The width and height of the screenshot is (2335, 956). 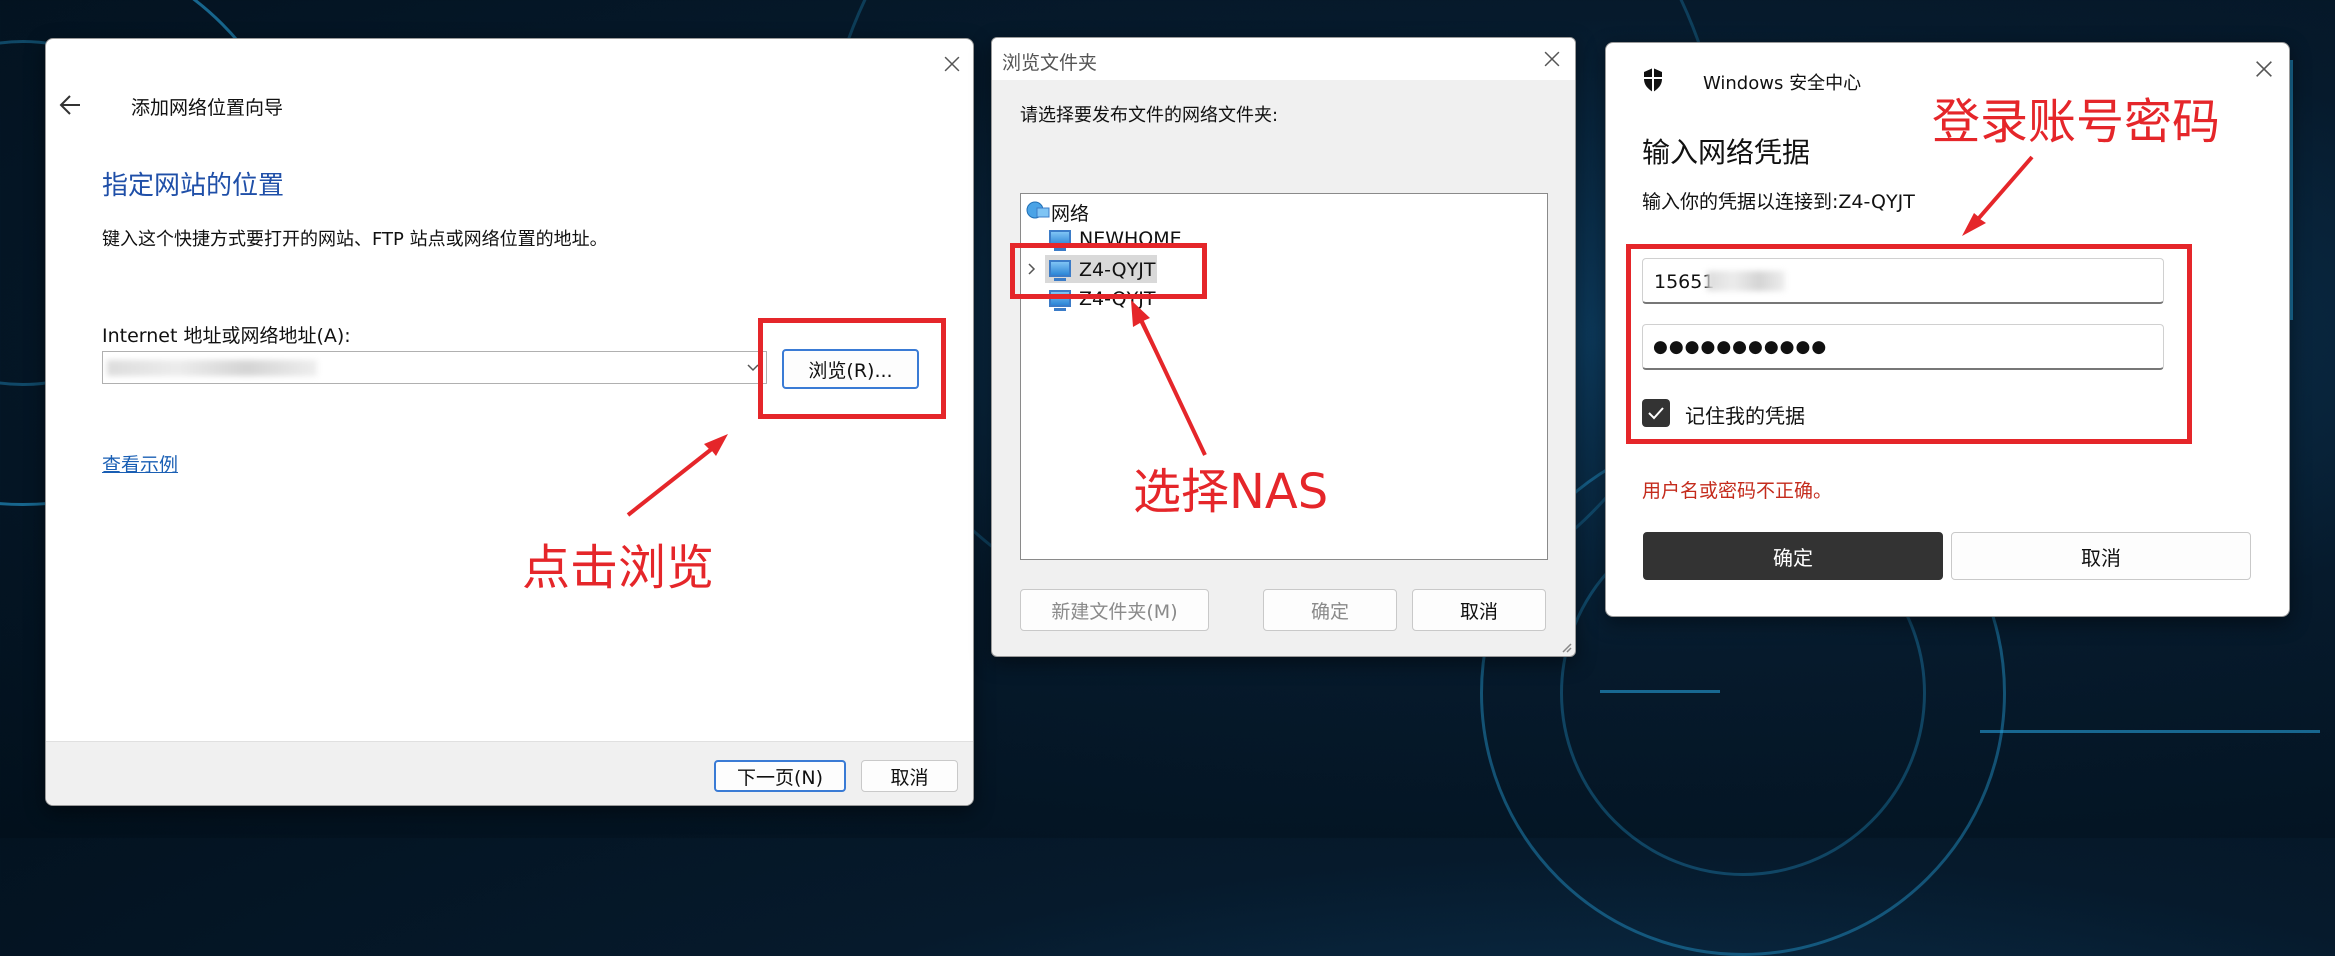 I want to click on annotation-login: 登录账号密码, so click(x=2076, y=122).